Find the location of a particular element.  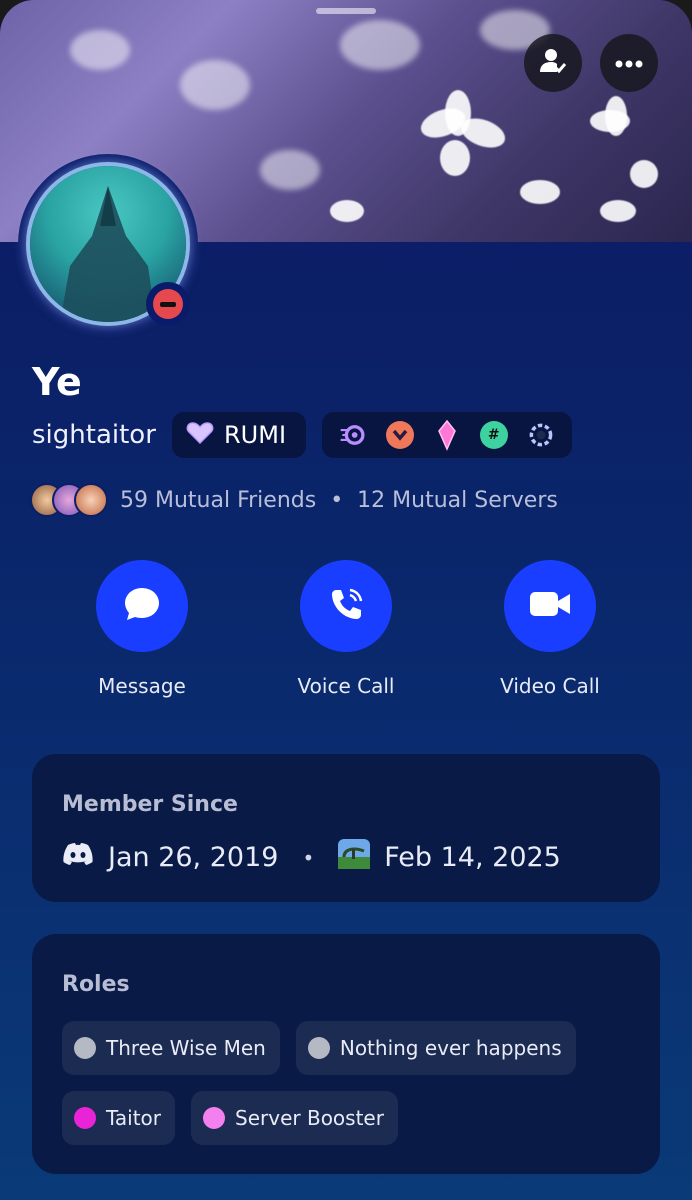

roles-title: Roles is located at coordinates (96, 984).